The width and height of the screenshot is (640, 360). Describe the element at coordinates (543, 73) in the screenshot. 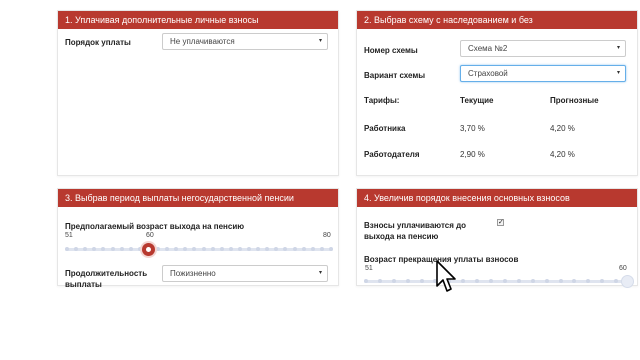

I see `variant-select: Страховой ▾` at that location.